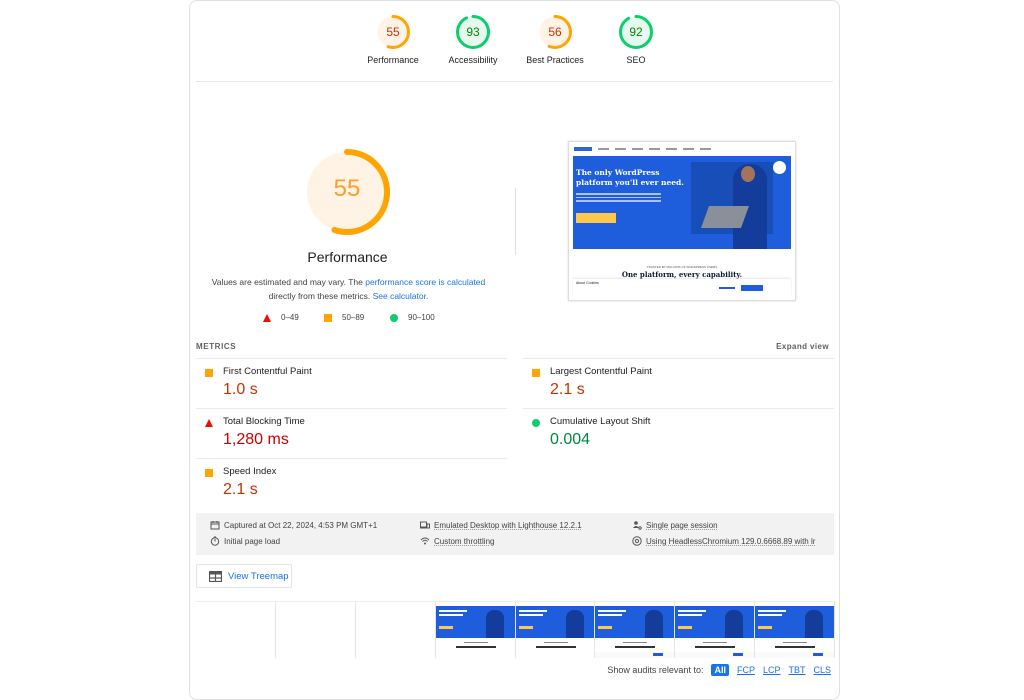 Image resolution: width=1024 pixels, height=700 pixels. Describe the element at coordinates (301, 525) in the screenshot. I see `captured-text: Captured at Oct 22, 2024, 4:53 PM GMT+1` at that location.